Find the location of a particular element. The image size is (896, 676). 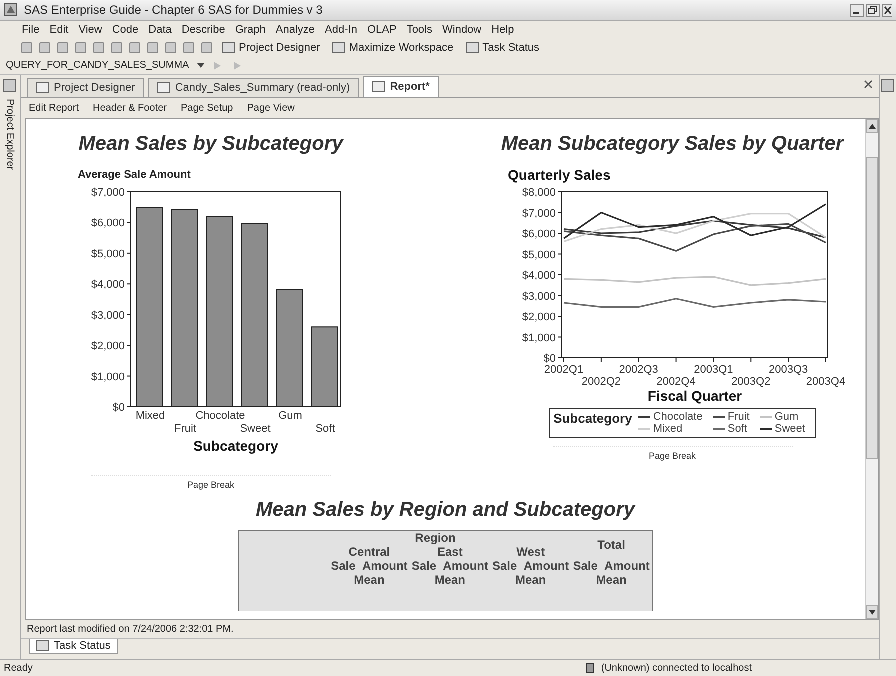

connection-status: (Unknown) connected to localhost is located at coordinates (676, 668).